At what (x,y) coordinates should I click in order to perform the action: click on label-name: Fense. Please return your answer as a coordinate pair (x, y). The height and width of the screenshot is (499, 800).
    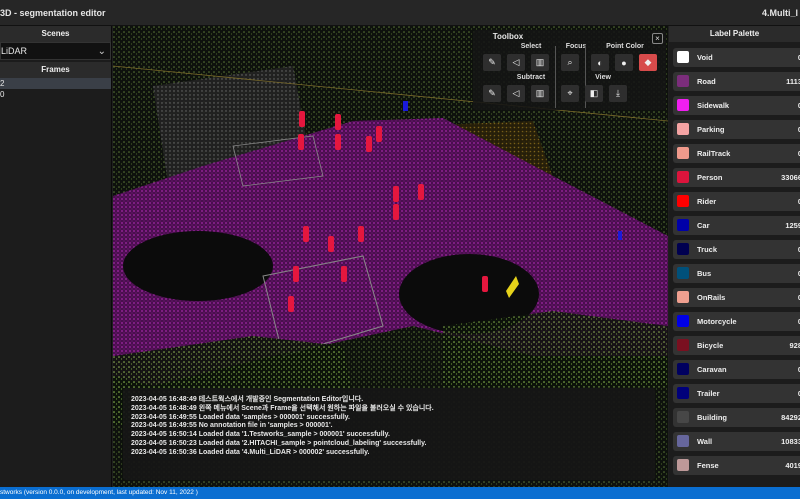
    Looking at the image, I should click on (708, 465).